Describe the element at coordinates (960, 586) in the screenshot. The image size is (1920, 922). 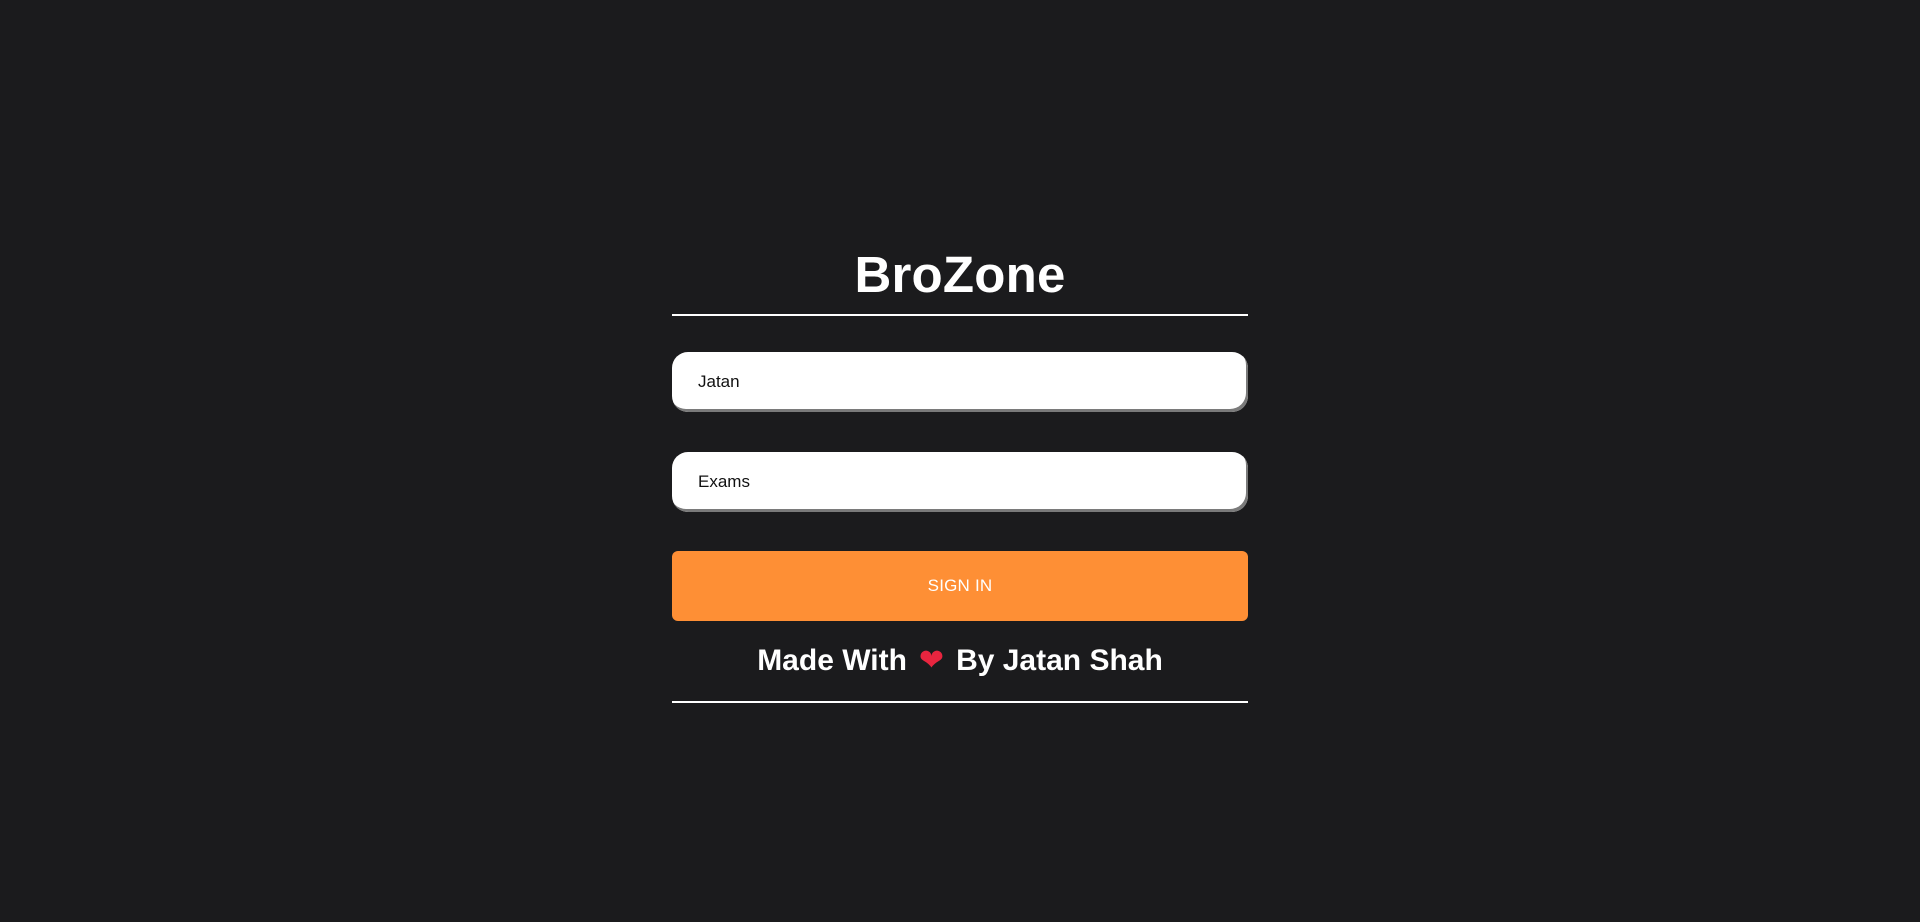
I see `sign-in-button: SIGN IN` at that location.